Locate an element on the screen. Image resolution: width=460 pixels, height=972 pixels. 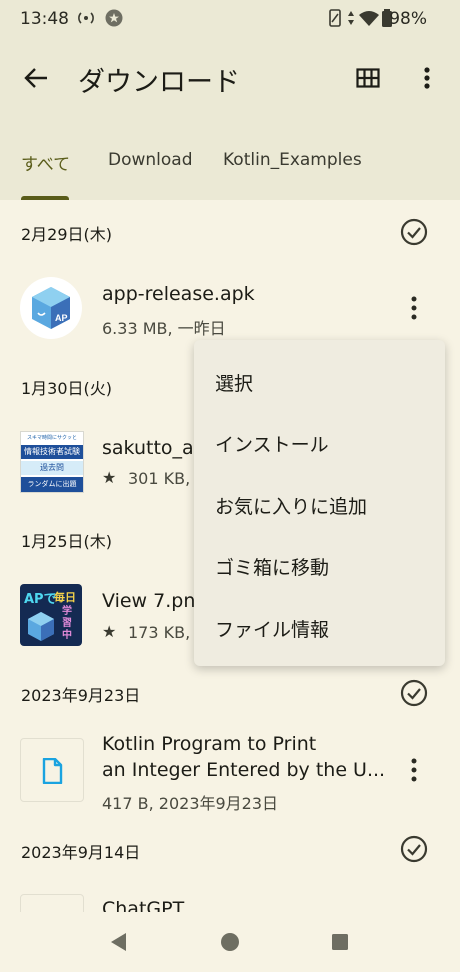
date-header: 2023年9月14日 is located at coordinates (81, 852).